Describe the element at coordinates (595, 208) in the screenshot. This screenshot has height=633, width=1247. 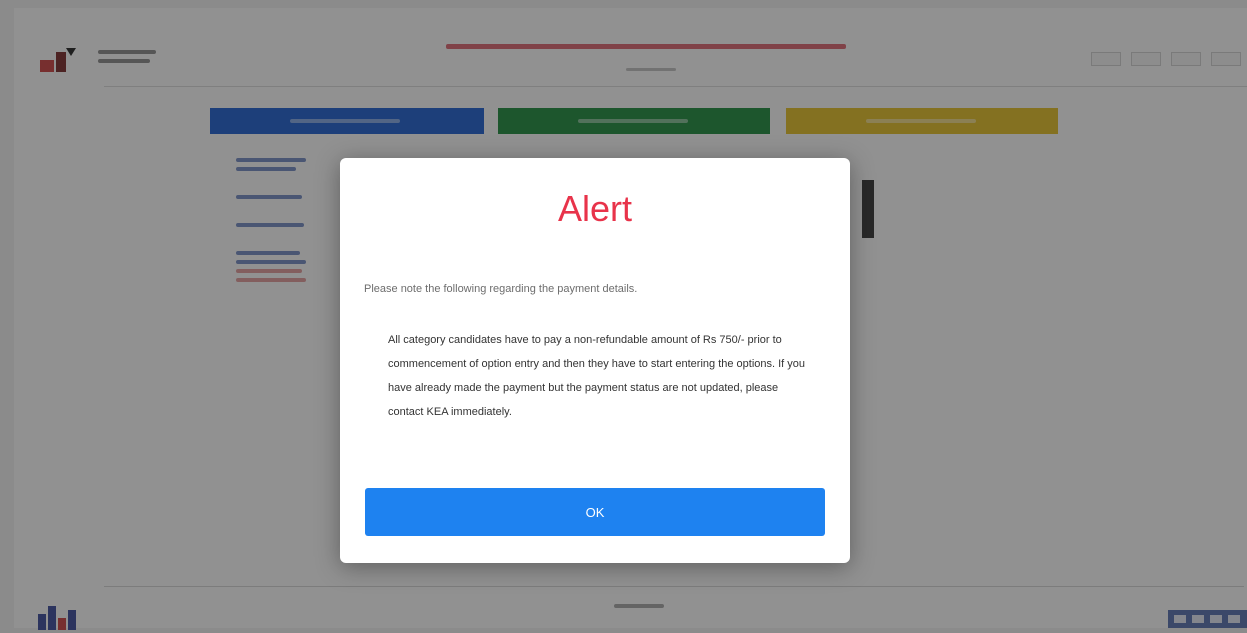
I see `alert-title: Alert` at that location.